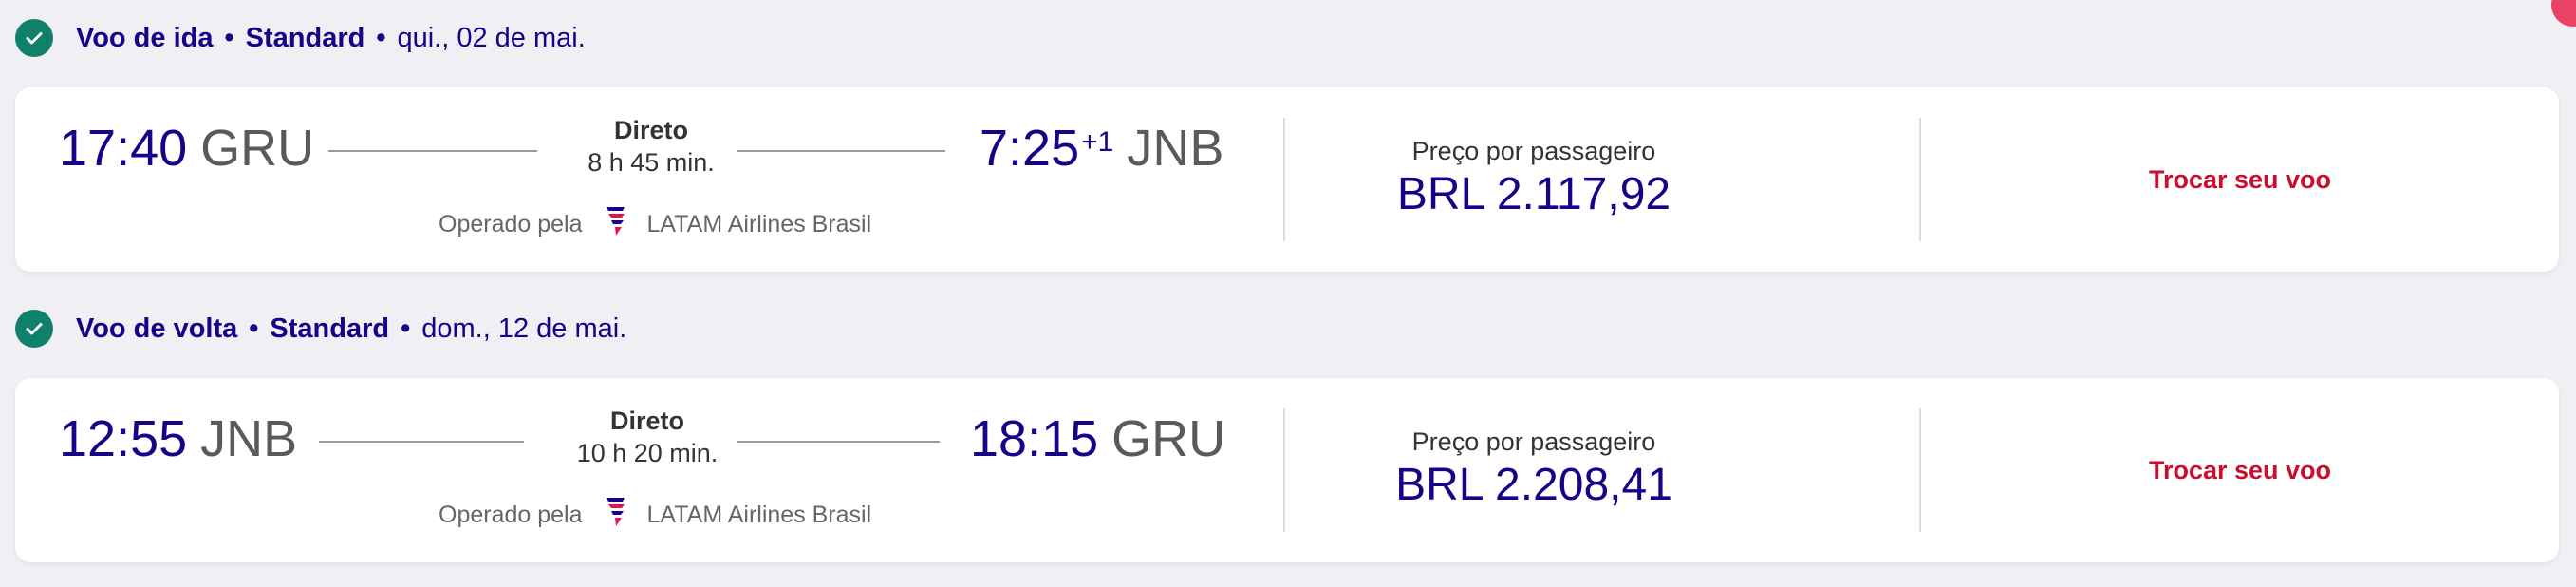 This screenshot has width=2576, height=587. What do you see at coordinates (491, 37) in the screenshot?
I see `outbound-date: qui., 02 de mai.` at bounding box center [491, 37].